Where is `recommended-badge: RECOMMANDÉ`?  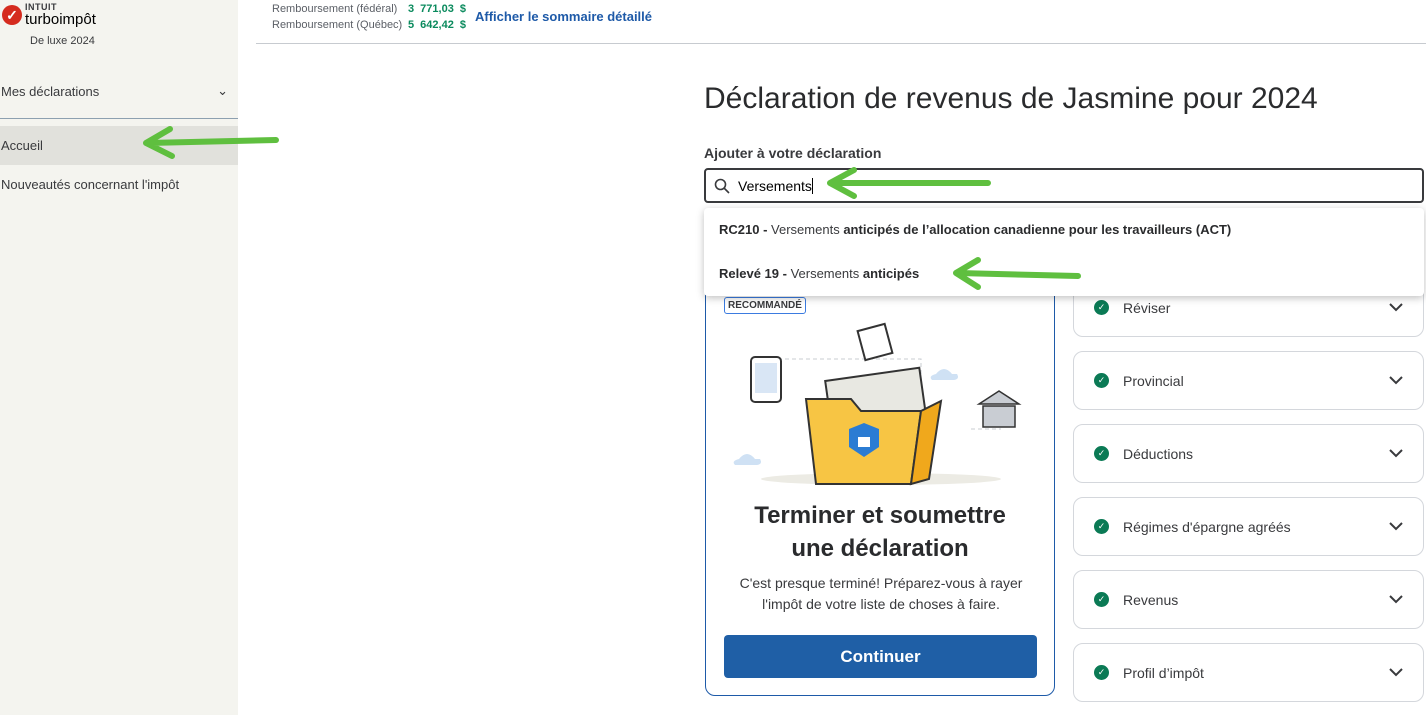
recommended-badge: RECOMMANDÉ is located at coordinates (765, 305).